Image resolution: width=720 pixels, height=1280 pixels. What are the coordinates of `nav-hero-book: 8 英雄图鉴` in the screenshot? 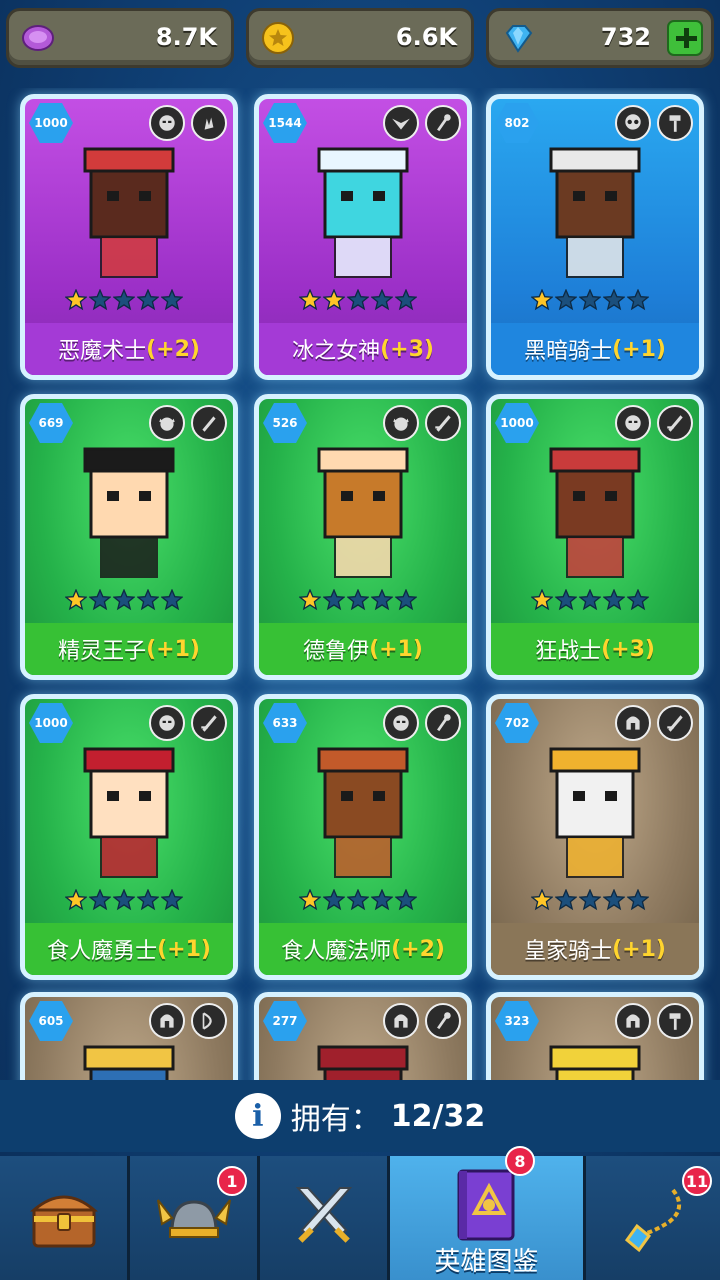 It's located at (488, 1213).